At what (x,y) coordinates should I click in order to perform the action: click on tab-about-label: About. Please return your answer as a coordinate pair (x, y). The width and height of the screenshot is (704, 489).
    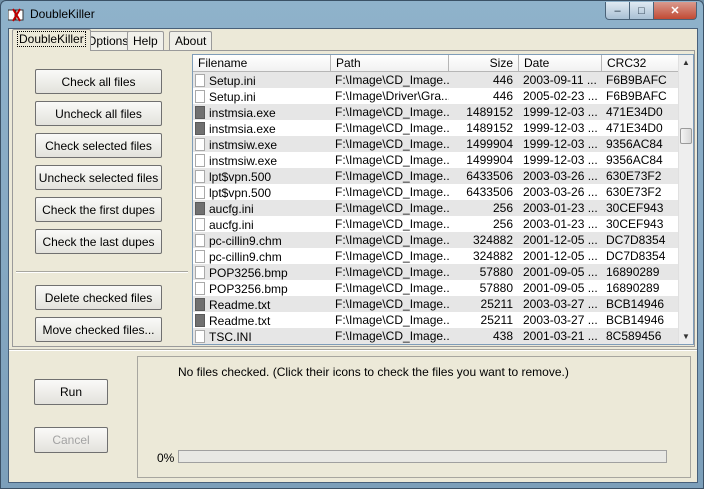
    Looking at the image, I should click on (191, 41).